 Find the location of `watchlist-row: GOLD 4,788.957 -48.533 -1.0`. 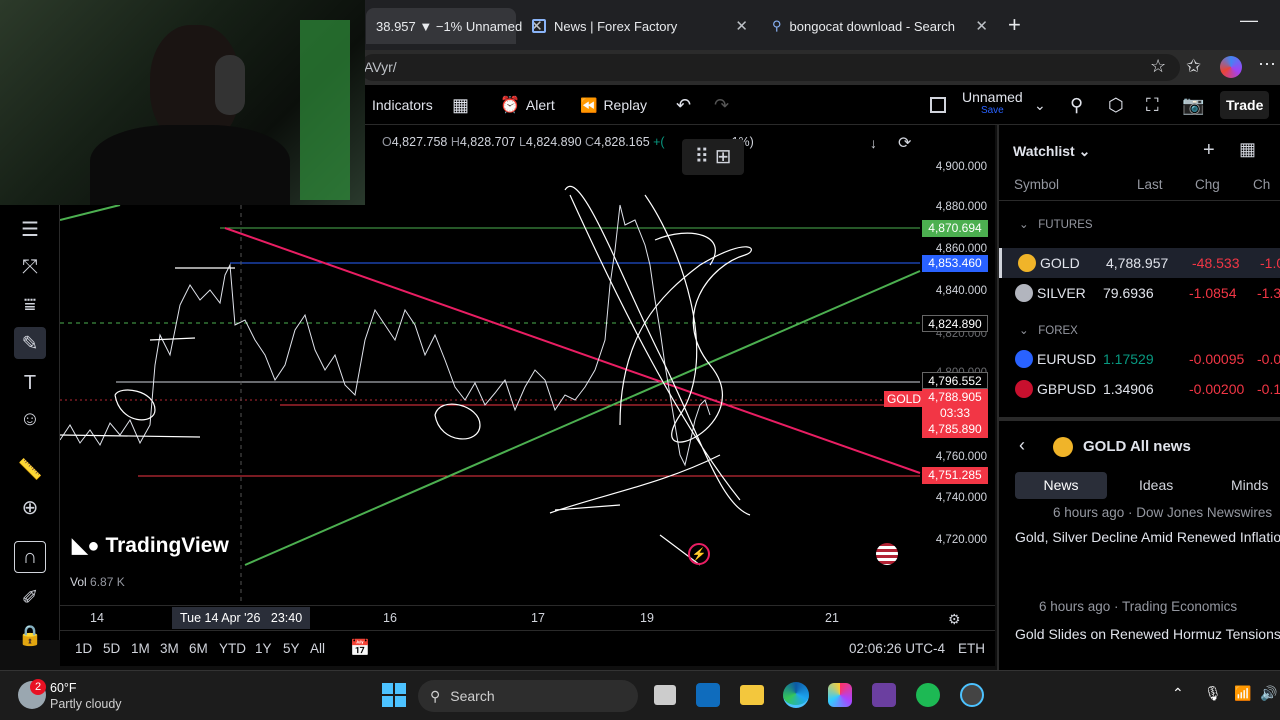

watchlist-row: GOLD 4,788.957 -48.533 -1.0 is located at coordinates (1139, 263).